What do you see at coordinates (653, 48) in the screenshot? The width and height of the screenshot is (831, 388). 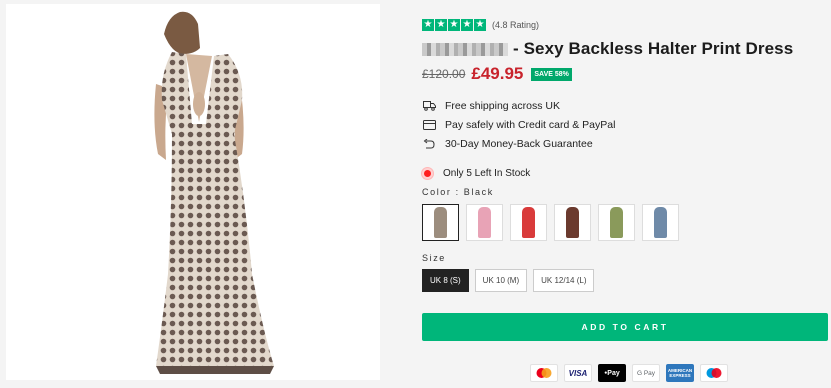 I see `product-title: - Sexy Backless Halter Print Dress` at bounding box center [653, 48].